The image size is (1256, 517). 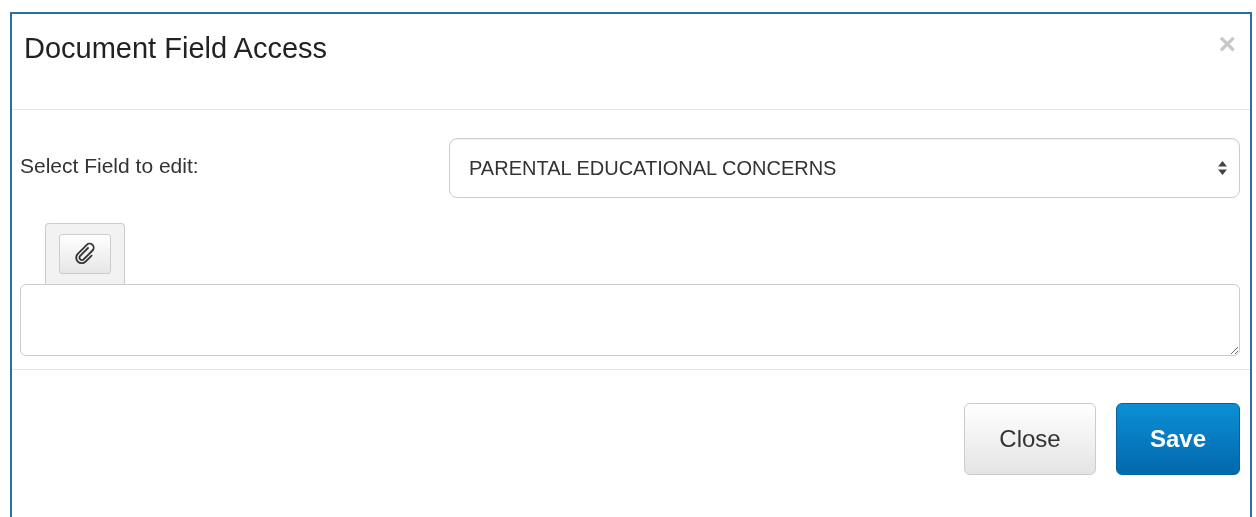 What do you see at coordinates (1222, 168) in the screenshot?
I see `updown-arrow-icon` at bounding box center [1222, 168].